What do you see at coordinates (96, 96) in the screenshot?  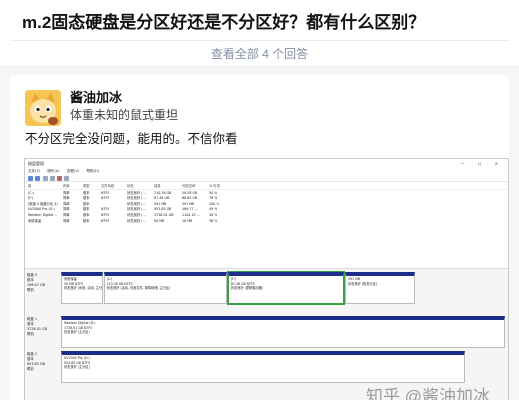 I see `author-name: 酱油加冰` at bounding box center [96, 96].